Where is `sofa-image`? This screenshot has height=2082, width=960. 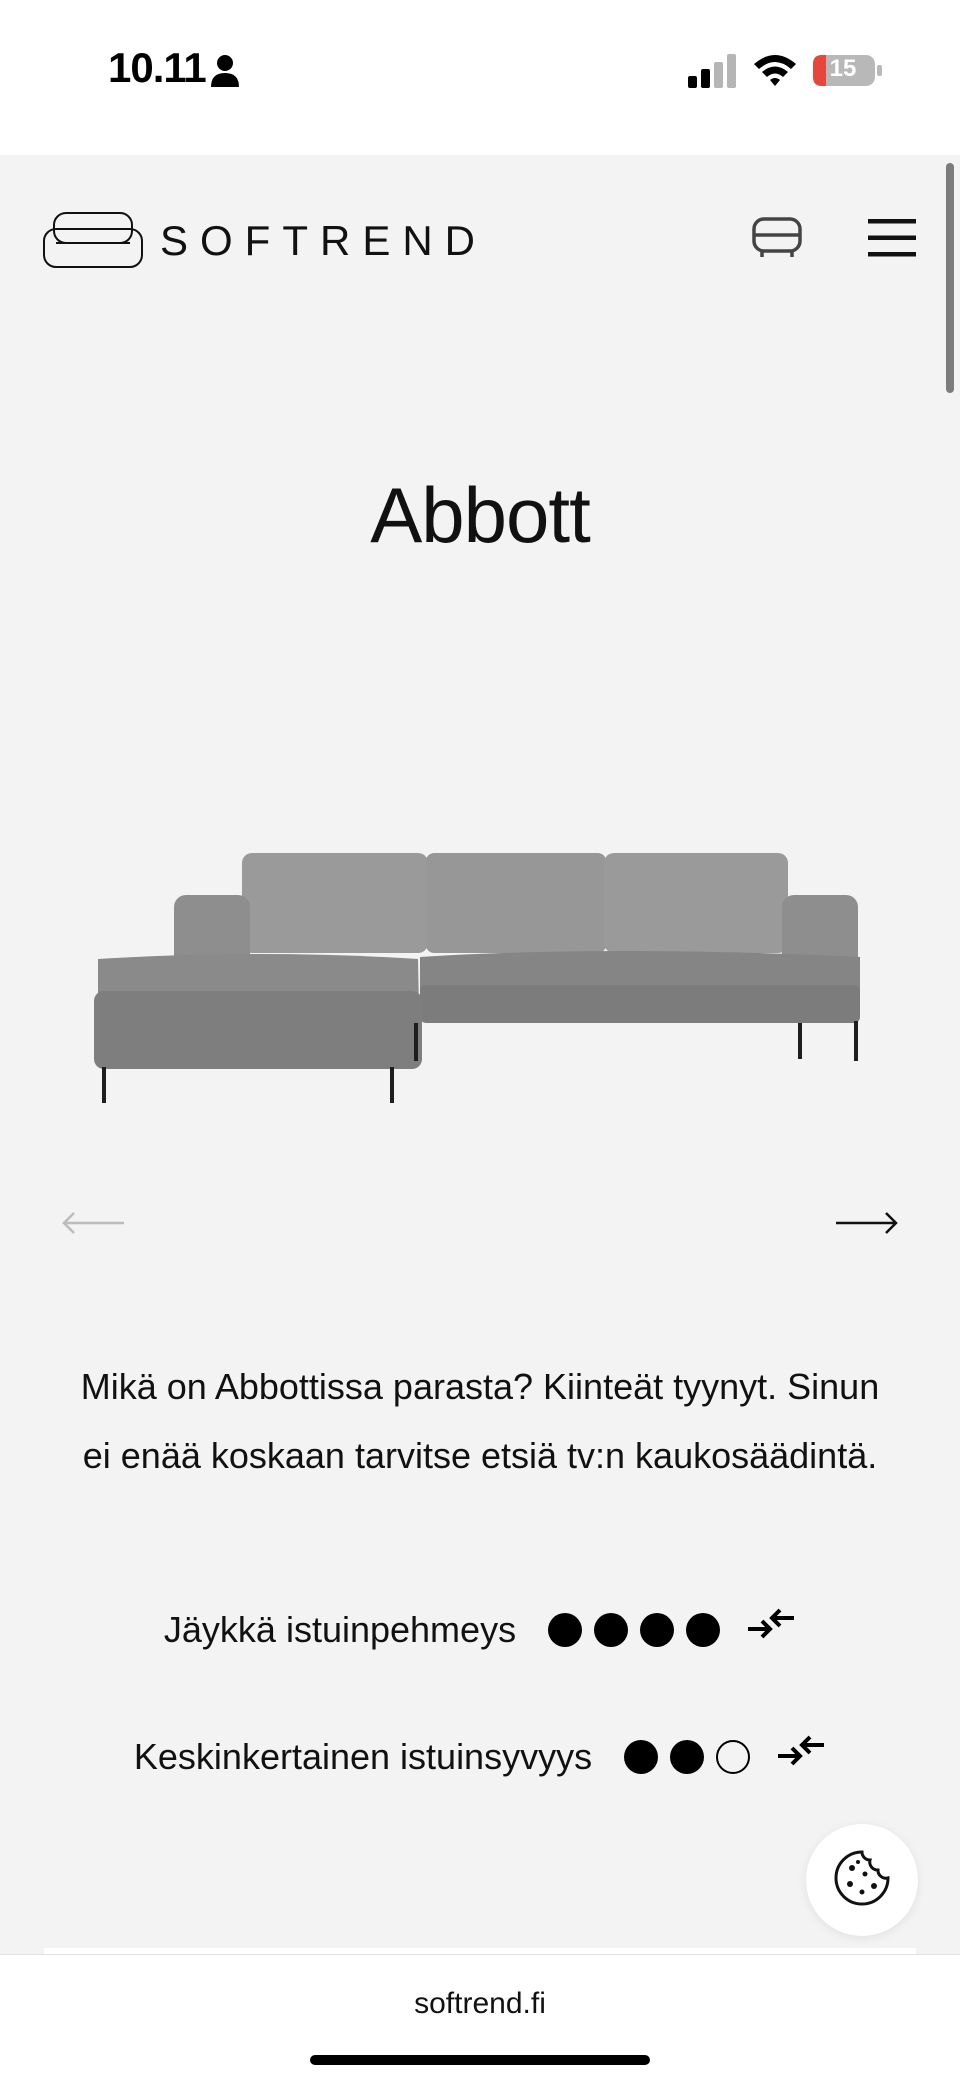
sofa-image is located at coordinates (480, 977).